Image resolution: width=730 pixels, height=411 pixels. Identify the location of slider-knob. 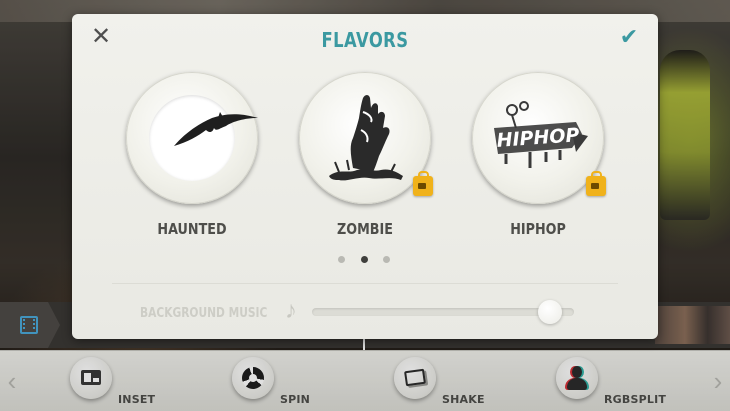
(550, 312).